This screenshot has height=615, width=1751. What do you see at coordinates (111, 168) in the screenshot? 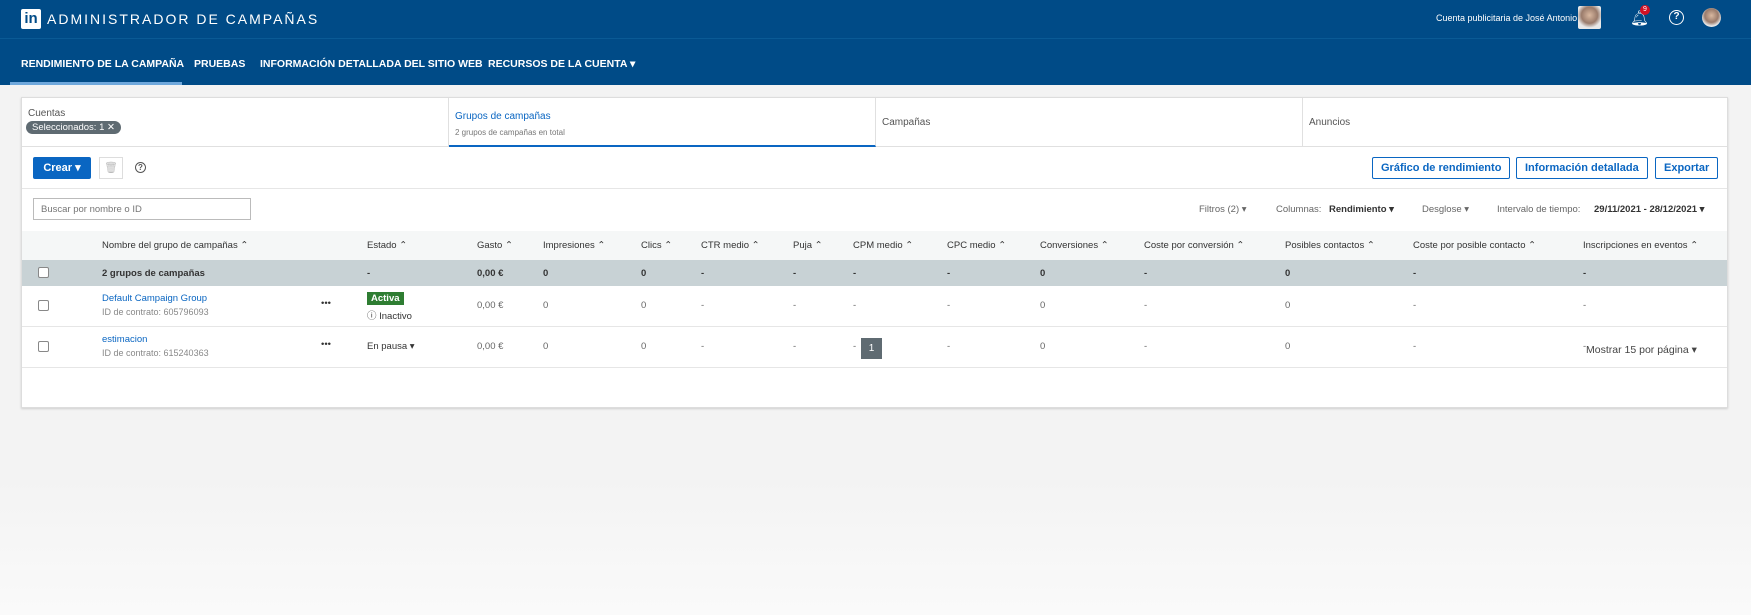
I see `delete-button: 🗑` at bounding box center [111, 168].